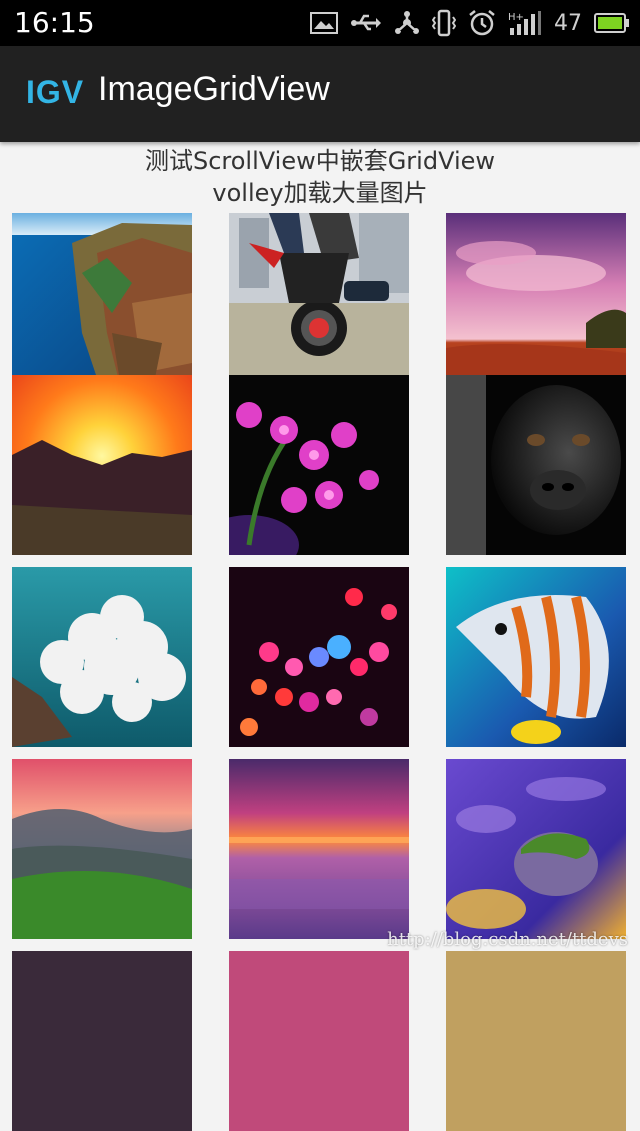 This screenshot has width=640, height=1131. I want to click on butterflyfish-image, so click(536, 657).